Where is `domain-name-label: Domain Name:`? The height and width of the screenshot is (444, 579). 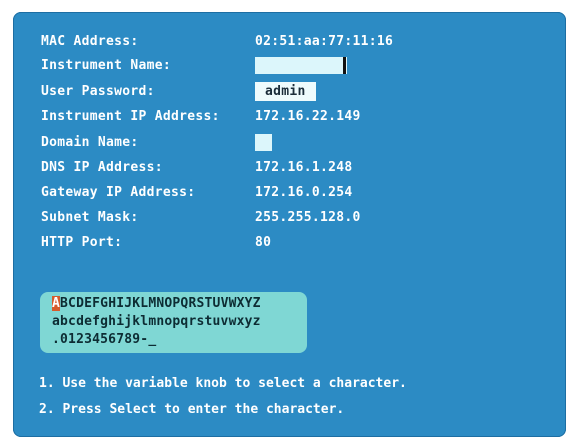 domain-name-label: Domain Name: is located at coordinates (90, 142).